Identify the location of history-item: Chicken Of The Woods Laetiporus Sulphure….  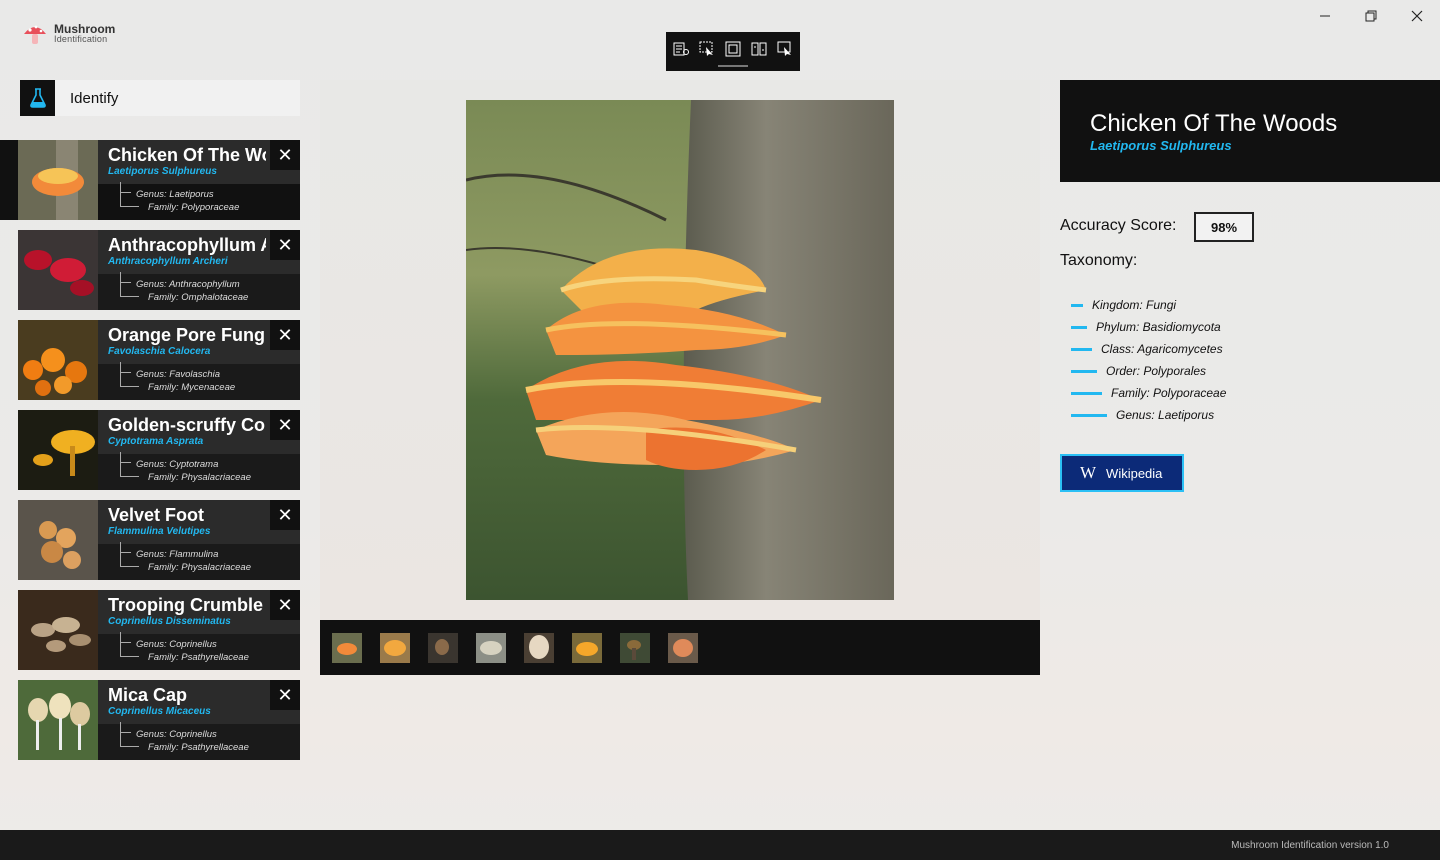
(150, 180).